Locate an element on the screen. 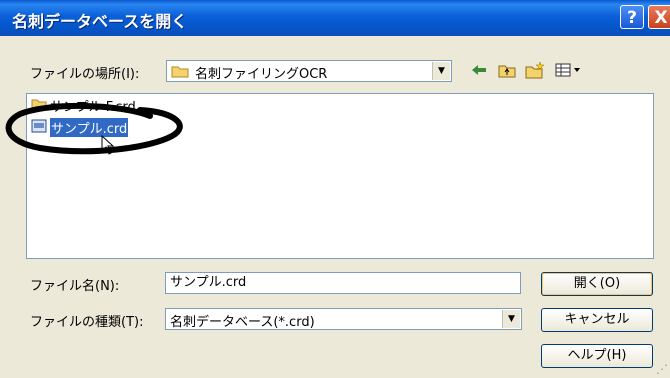 This screenshot has height=378, width=670. filename-input: サンプル.crd is located at coordinates (343, 283).